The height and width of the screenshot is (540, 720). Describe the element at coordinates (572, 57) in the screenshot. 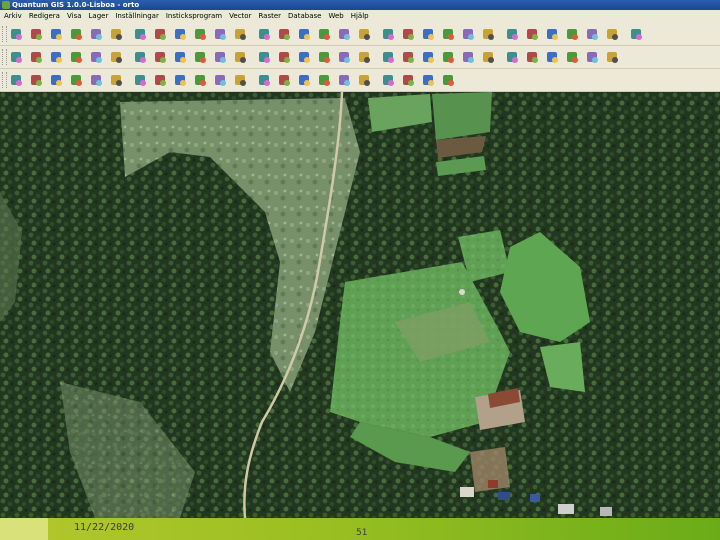

I see `digitize-ab-button` at that location.